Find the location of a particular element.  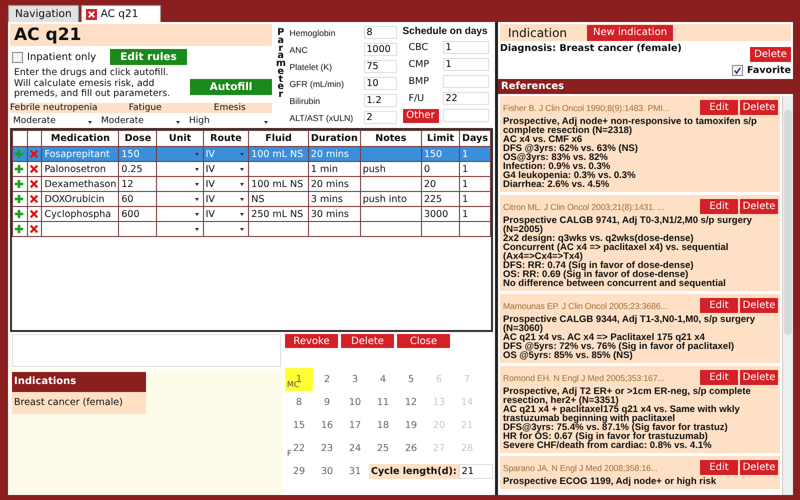

autofill-button: Autofill is located at coordinates (231, 86).